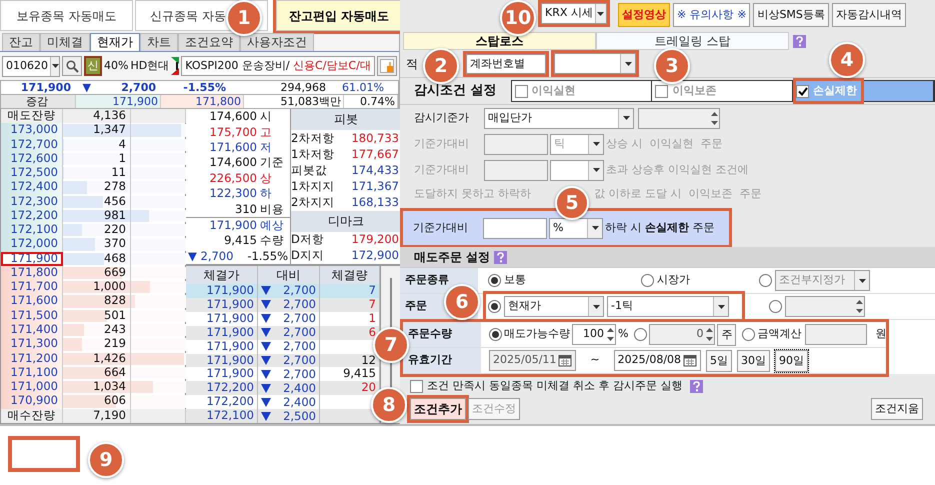 The image size is (935, 485). I want to click on price-caption: 수량, so click(272, 241).